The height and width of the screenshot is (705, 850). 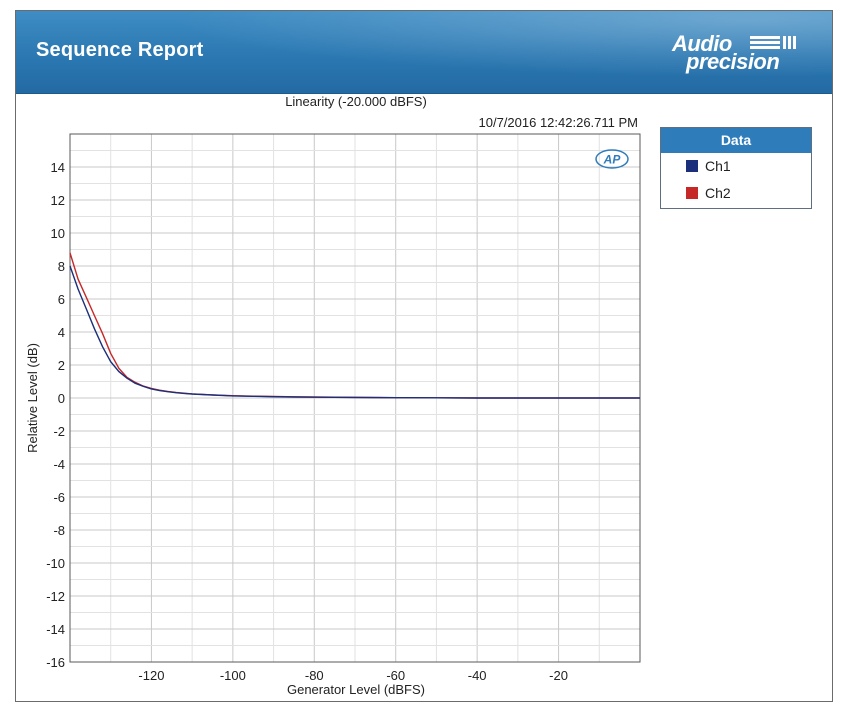 I want to click on ap-watermark-text: AP, so click(x=612, y=160).